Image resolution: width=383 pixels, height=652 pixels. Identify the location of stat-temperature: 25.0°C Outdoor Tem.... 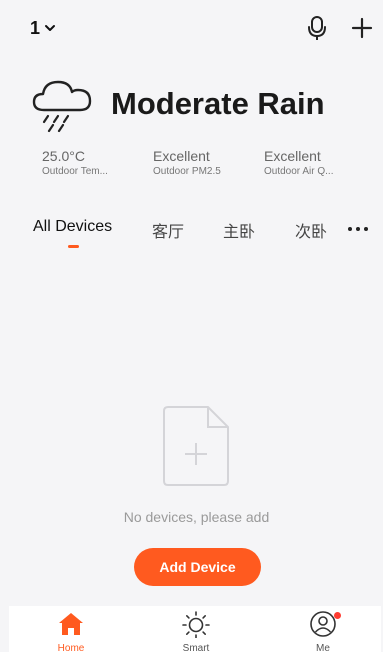
(92, 162).